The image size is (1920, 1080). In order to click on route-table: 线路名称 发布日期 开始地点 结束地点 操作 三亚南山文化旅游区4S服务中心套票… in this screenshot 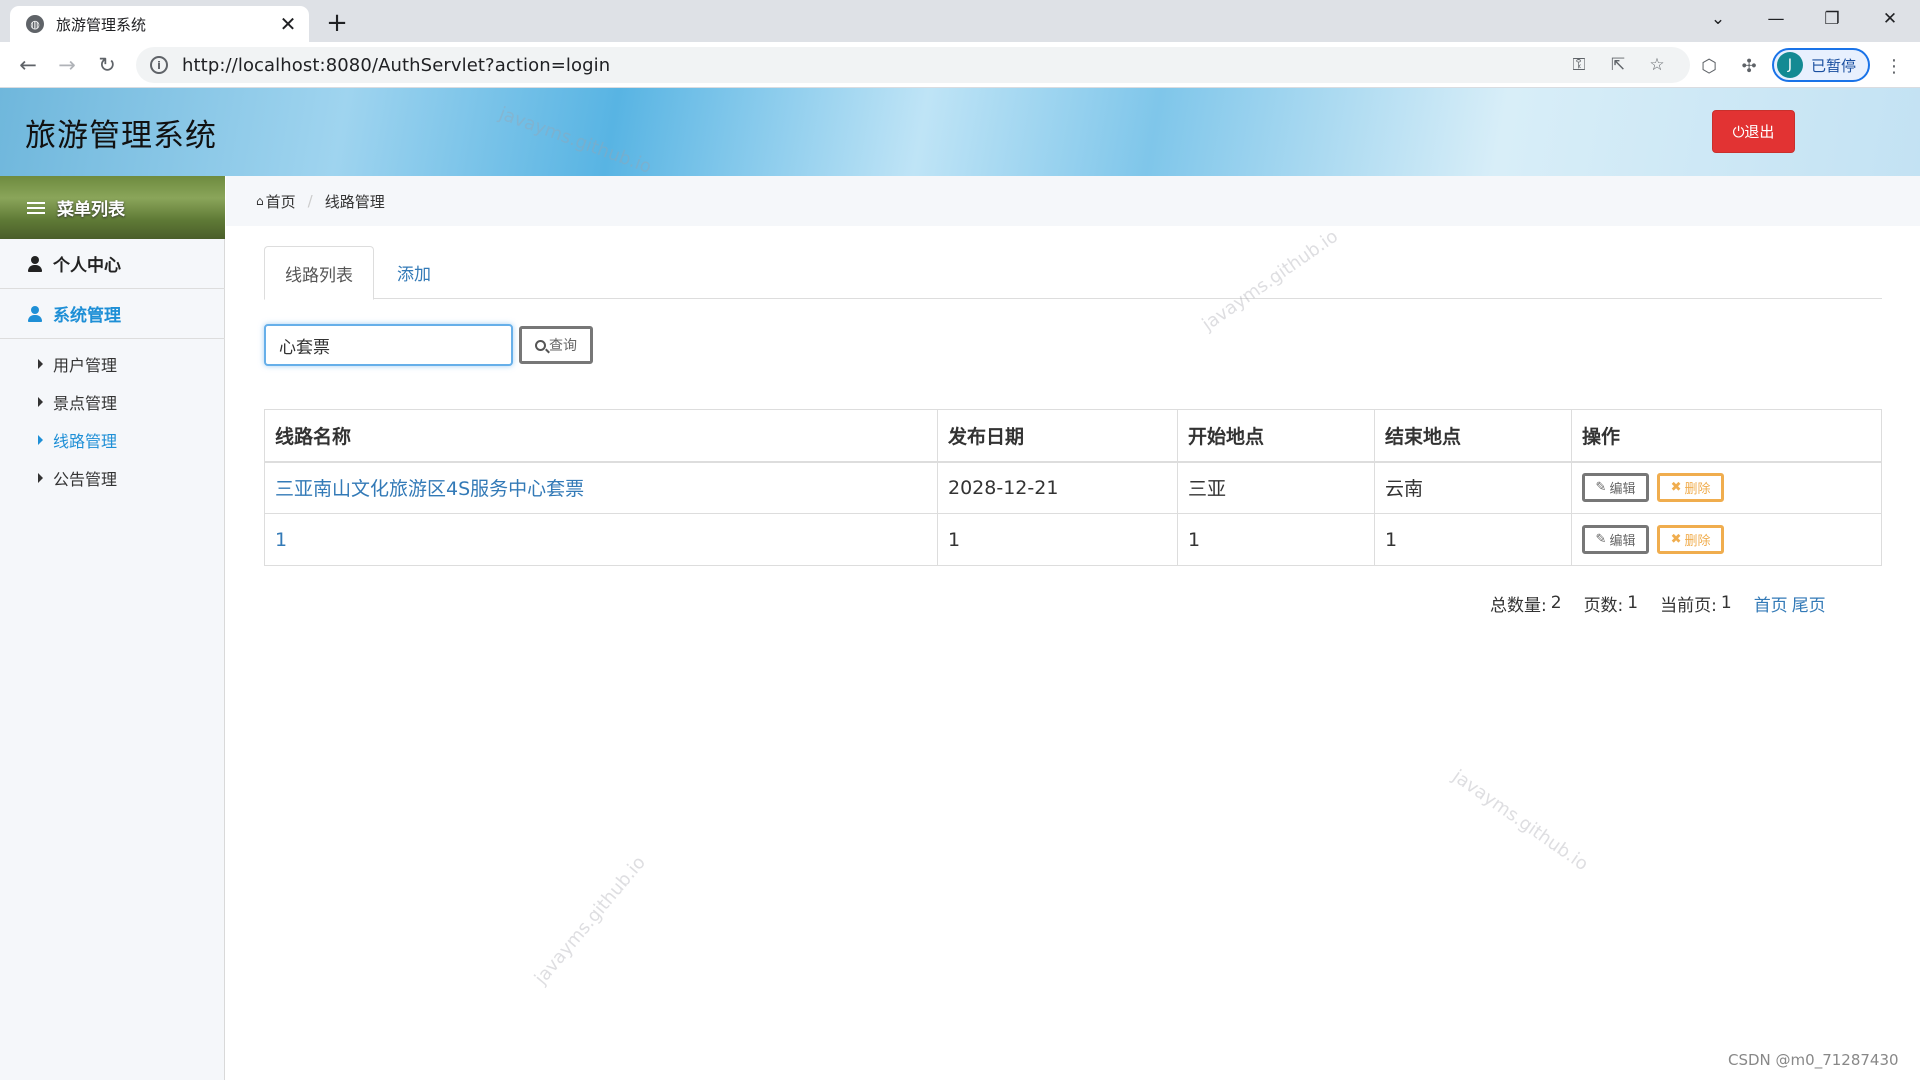, I will do `click(1073, 487)`.